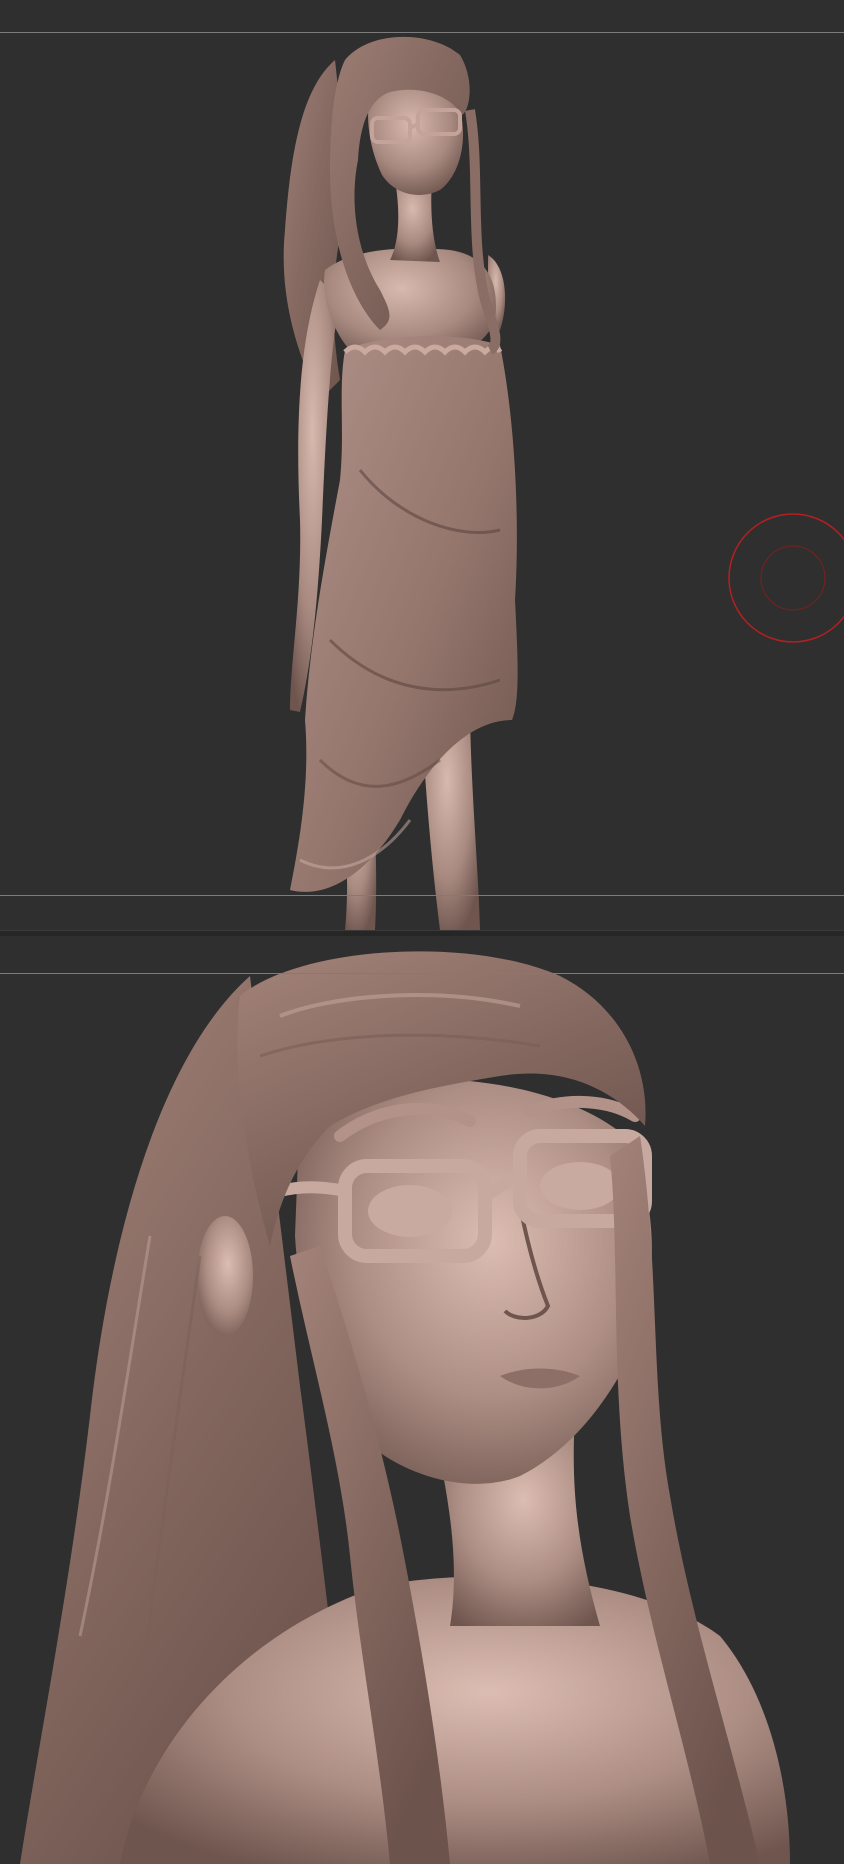 Image resolution: width=844 pixels, height=1864 pixels. I want to click on eye-left, so click(410, 1211).